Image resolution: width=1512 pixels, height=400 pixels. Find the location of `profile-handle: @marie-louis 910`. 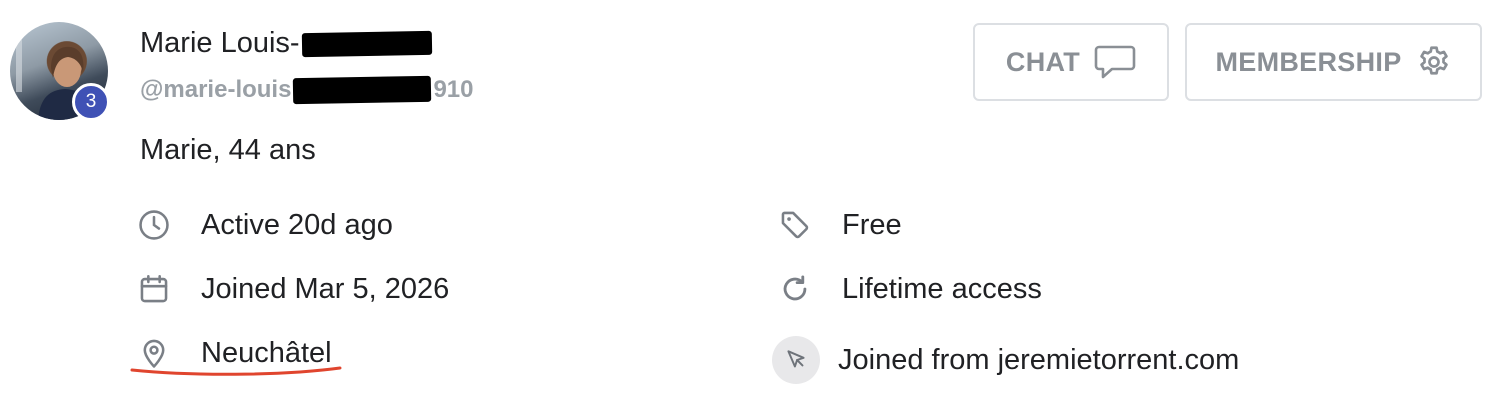

profile-handle: @marie-louis 910 is located at coordinates (307, 90).